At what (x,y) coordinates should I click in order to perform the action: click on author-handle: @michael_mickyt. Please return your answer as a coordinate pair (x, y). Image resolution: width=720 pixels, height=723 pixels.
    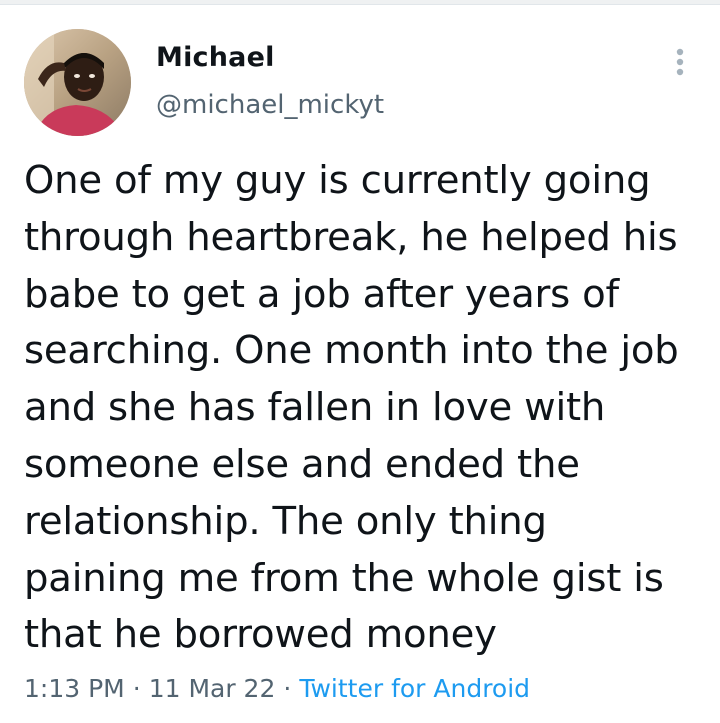
    Looking at the image, I should click on (270, 105).